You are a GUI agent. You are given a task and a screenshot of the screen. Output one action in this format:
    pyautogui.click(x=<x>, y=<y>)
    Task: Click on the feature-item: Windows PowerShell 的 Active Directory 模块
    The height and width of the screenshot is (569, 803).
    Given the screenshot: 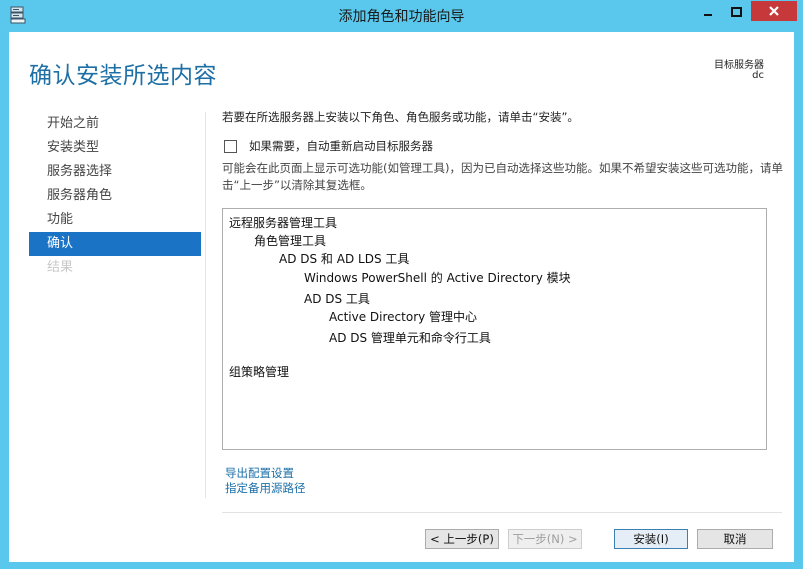 What is the action you would take?
    pyautogui.click(x=437, y=278)
    